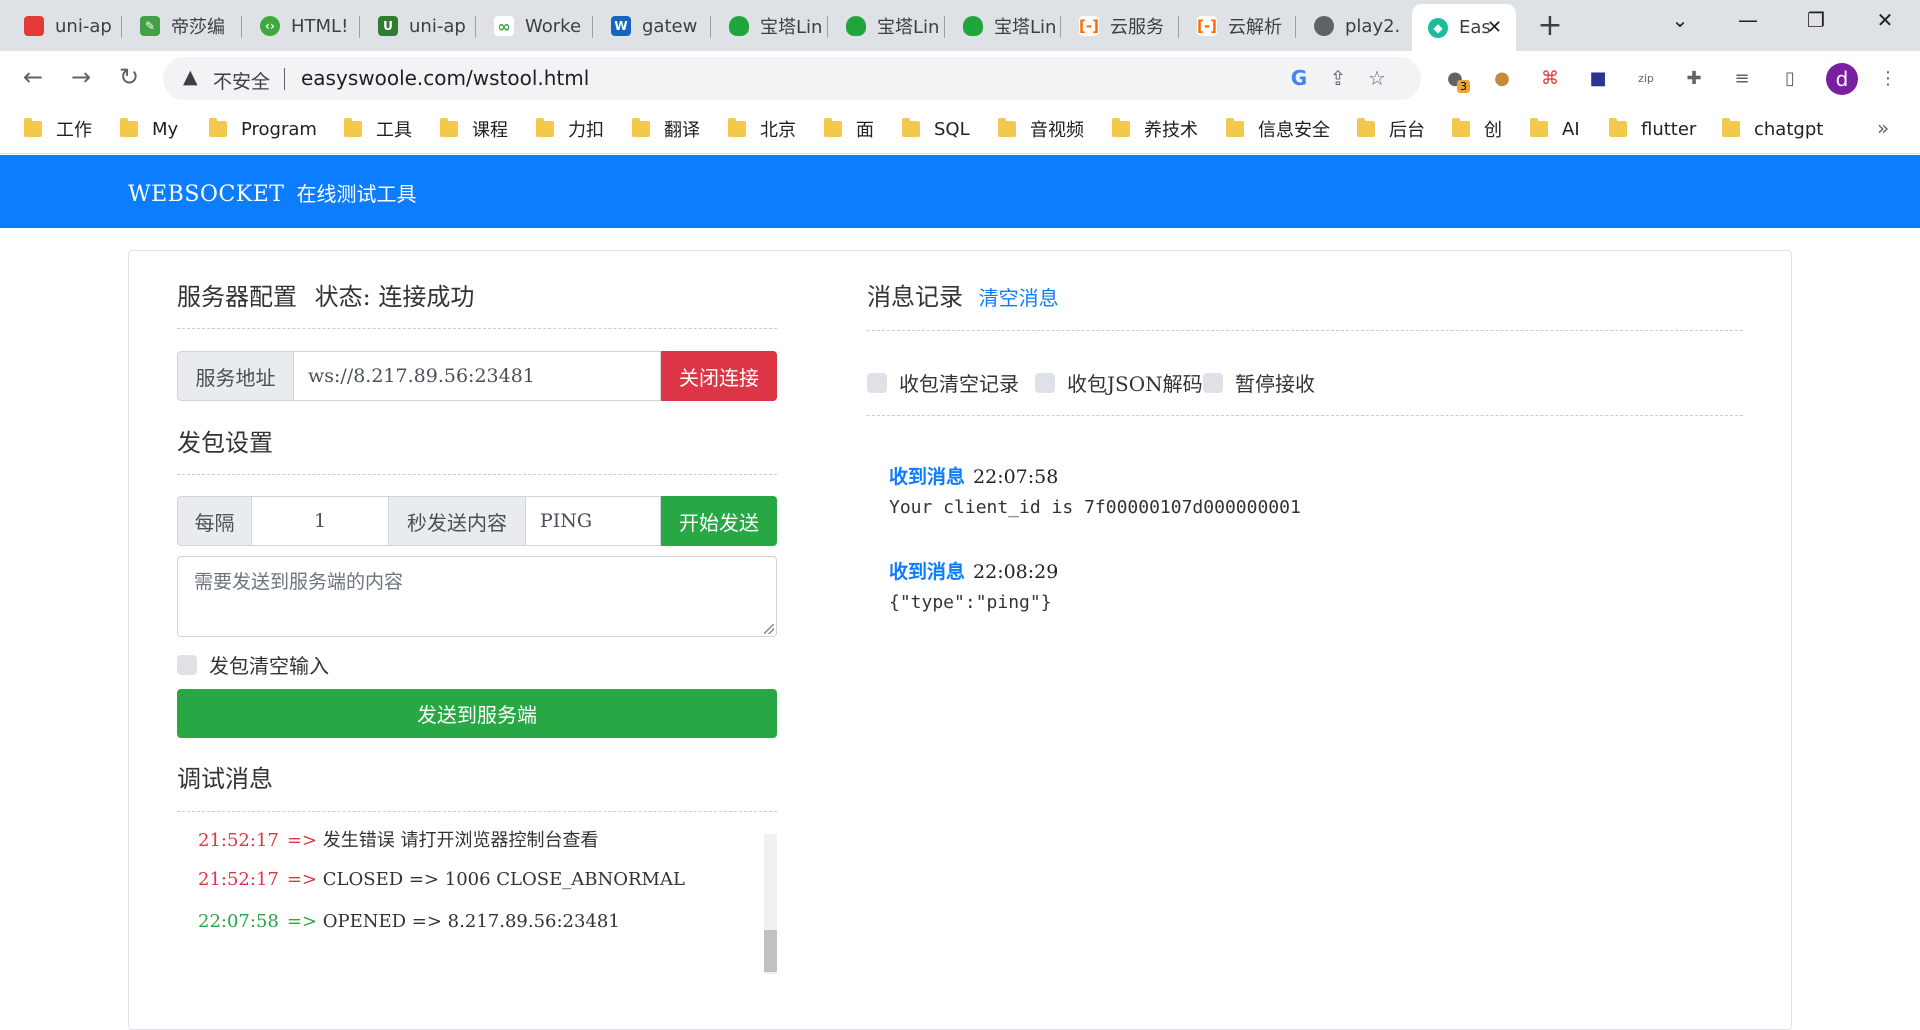 The image size is (1920, 1030). I want to click on bookmark-folder: 工作, so click(58, 129).